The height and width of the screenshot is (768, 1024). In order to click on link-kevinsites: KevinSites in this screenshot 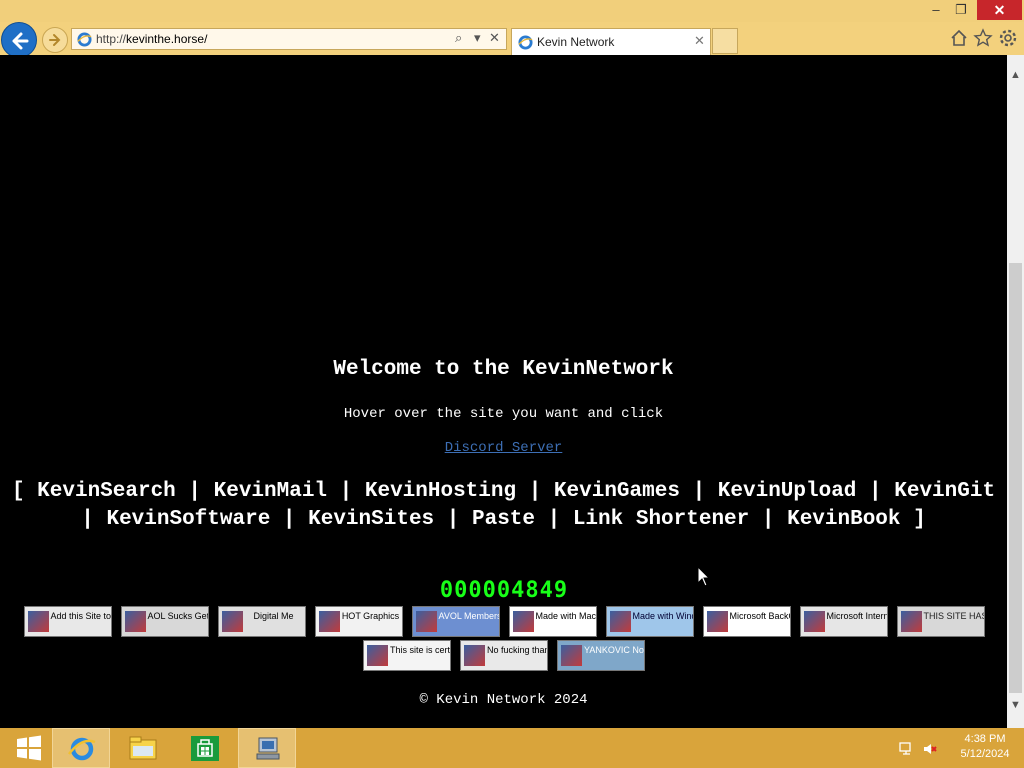, I will do `click(371, 519)`.